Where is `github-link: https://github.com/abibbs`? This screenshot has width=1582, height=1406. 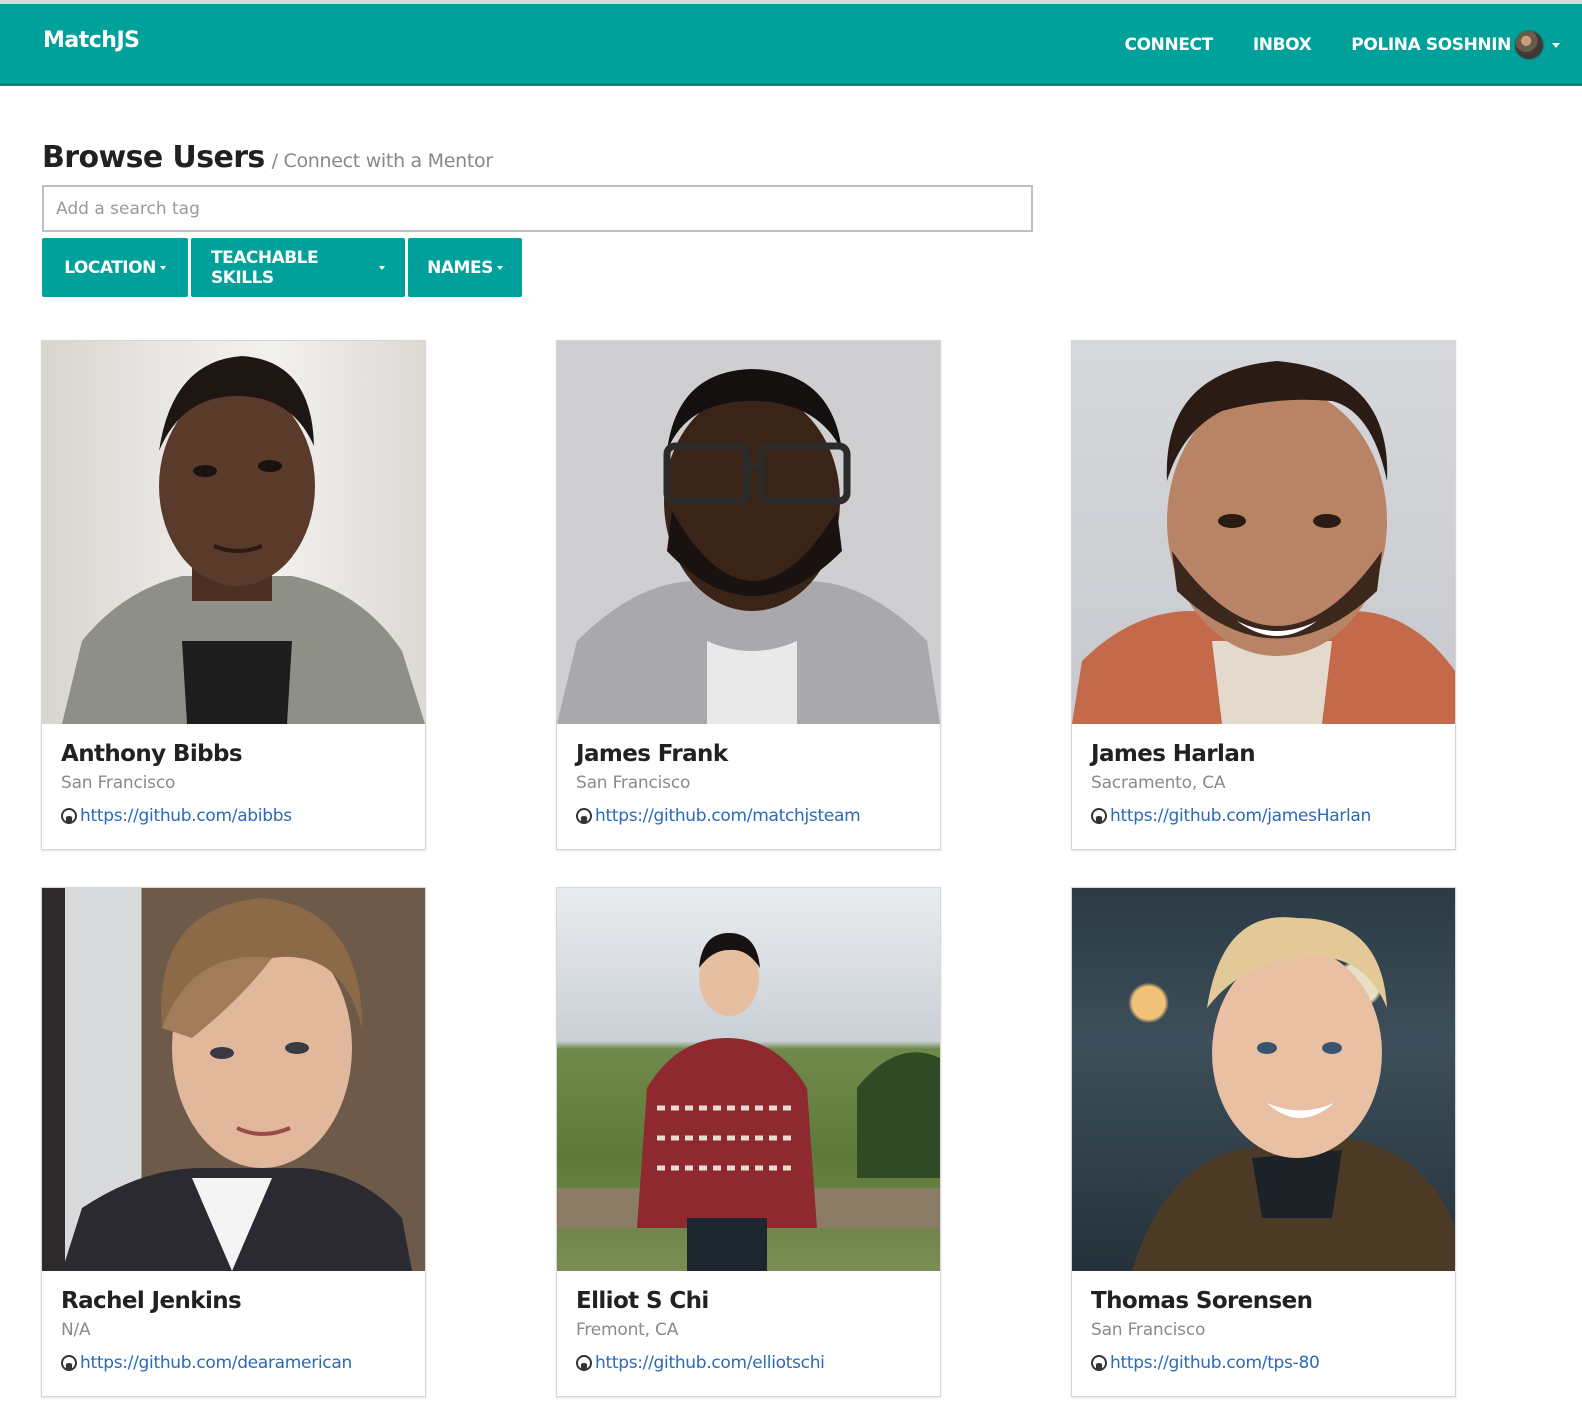 github-link: https://github.com/abibbs is located at coordinates (186, 816).